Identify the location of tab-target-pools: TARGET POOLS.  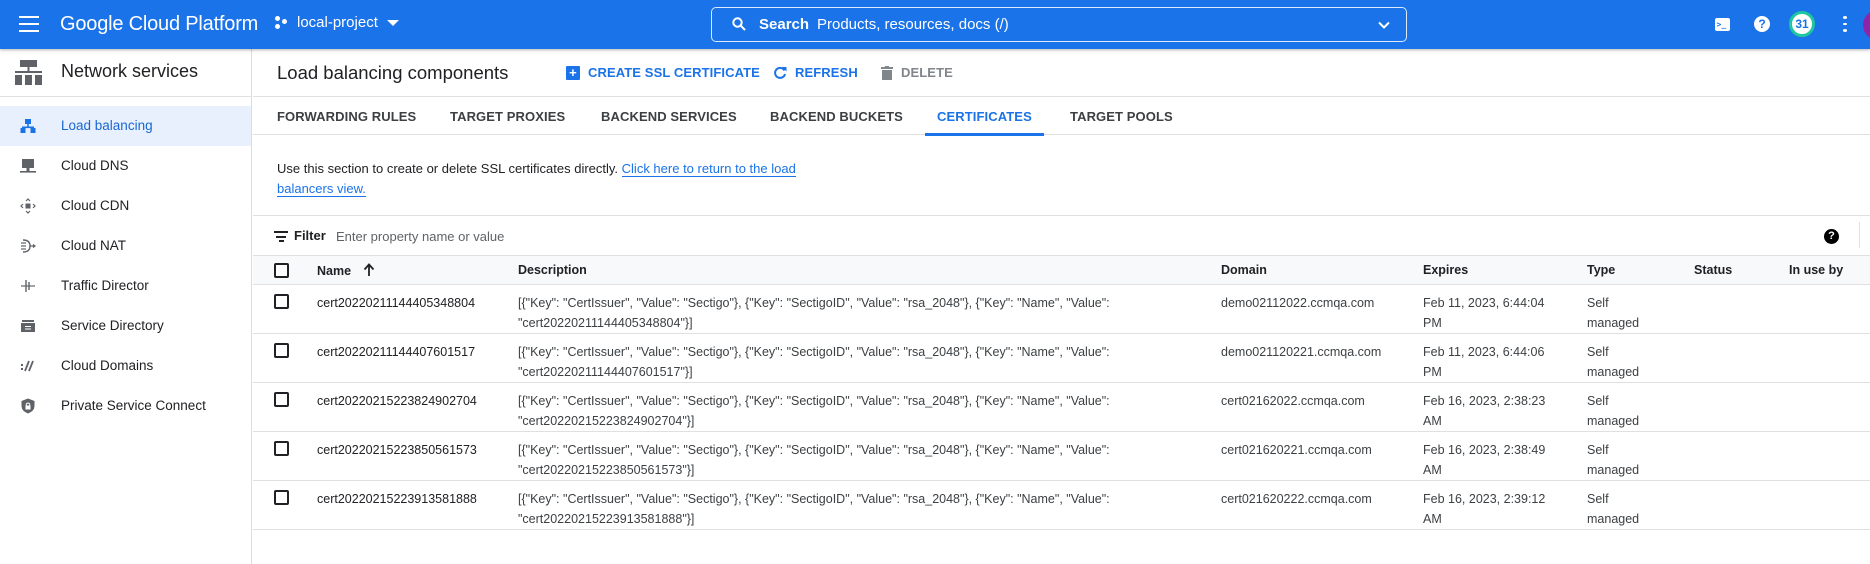
(1121, 116).